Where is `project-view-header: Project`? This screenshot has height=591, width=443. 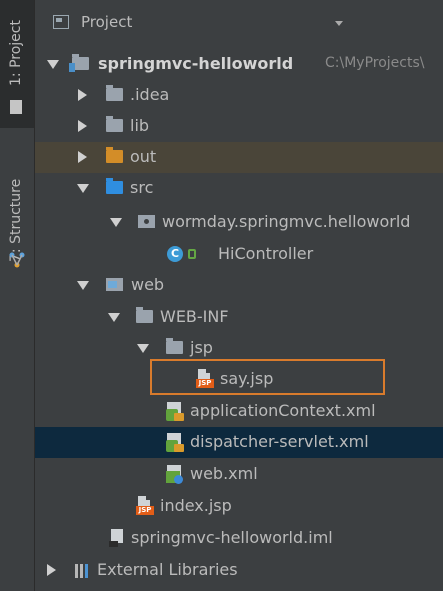
project-view-header: Project is located at coordinates (239, 22).